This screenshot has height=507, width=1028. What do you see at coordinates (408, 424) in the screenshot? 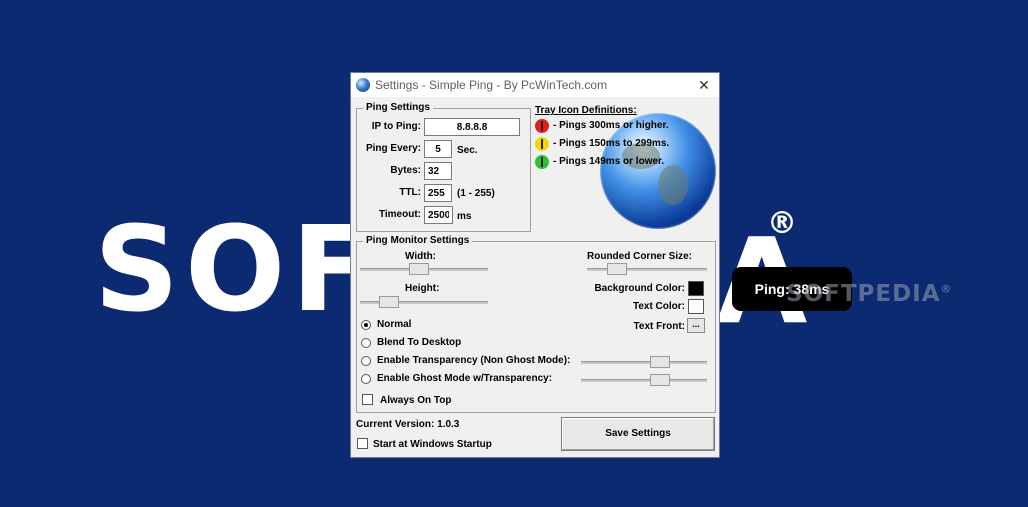
I see `current-version-text: Current Version: 1.0.3` at bounding box center [408, 424].